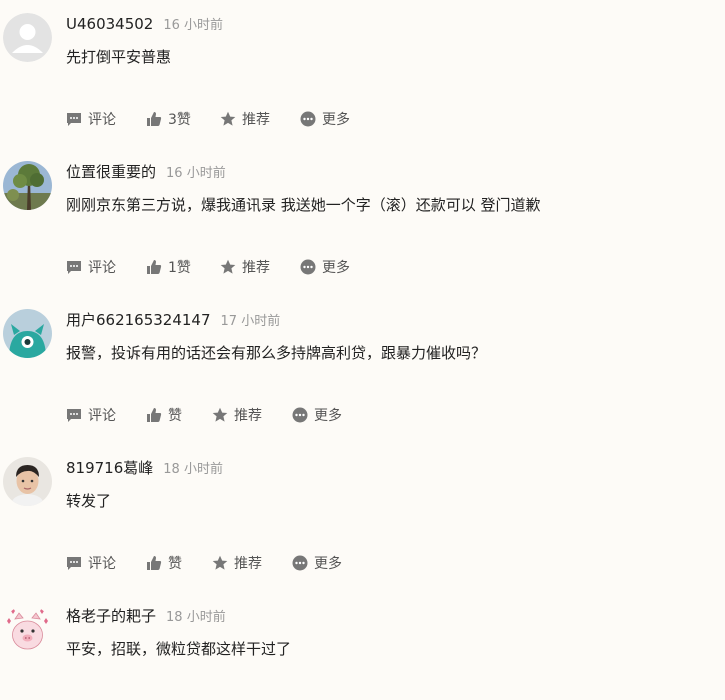 The width and height of the screenshot is (725, 700). I want to click on comment-meta: 819716葛峰 18 小时前, so click(144, 469).